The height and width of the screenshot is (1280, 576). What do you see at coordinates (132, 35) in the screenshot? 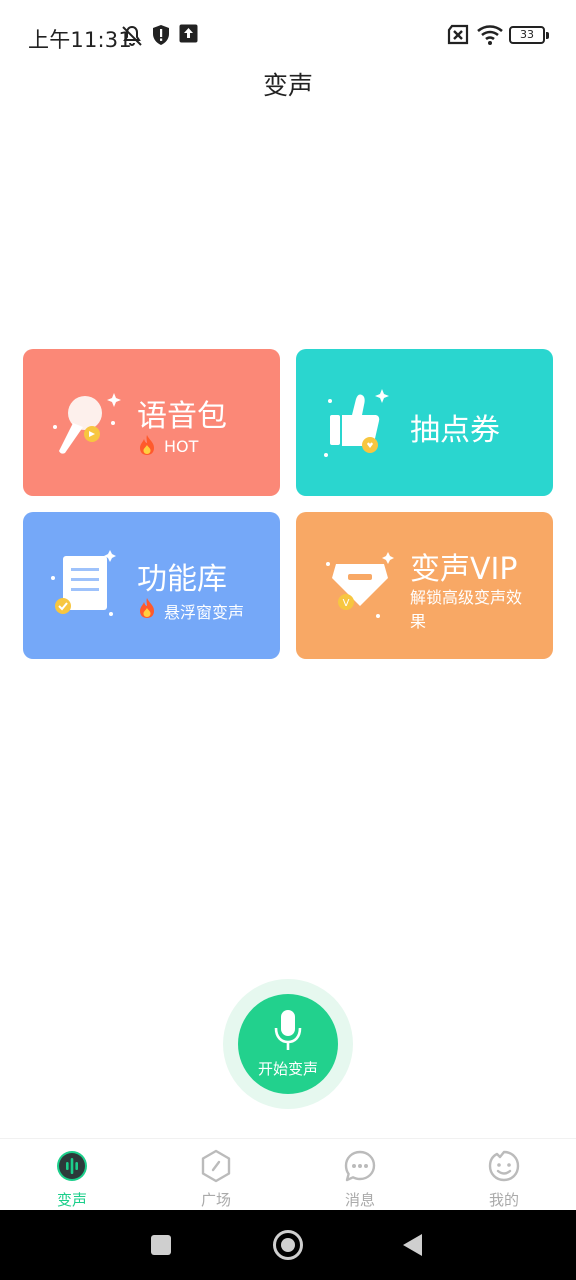
I see `bell-off-icon` at bounding box center [132, 35].